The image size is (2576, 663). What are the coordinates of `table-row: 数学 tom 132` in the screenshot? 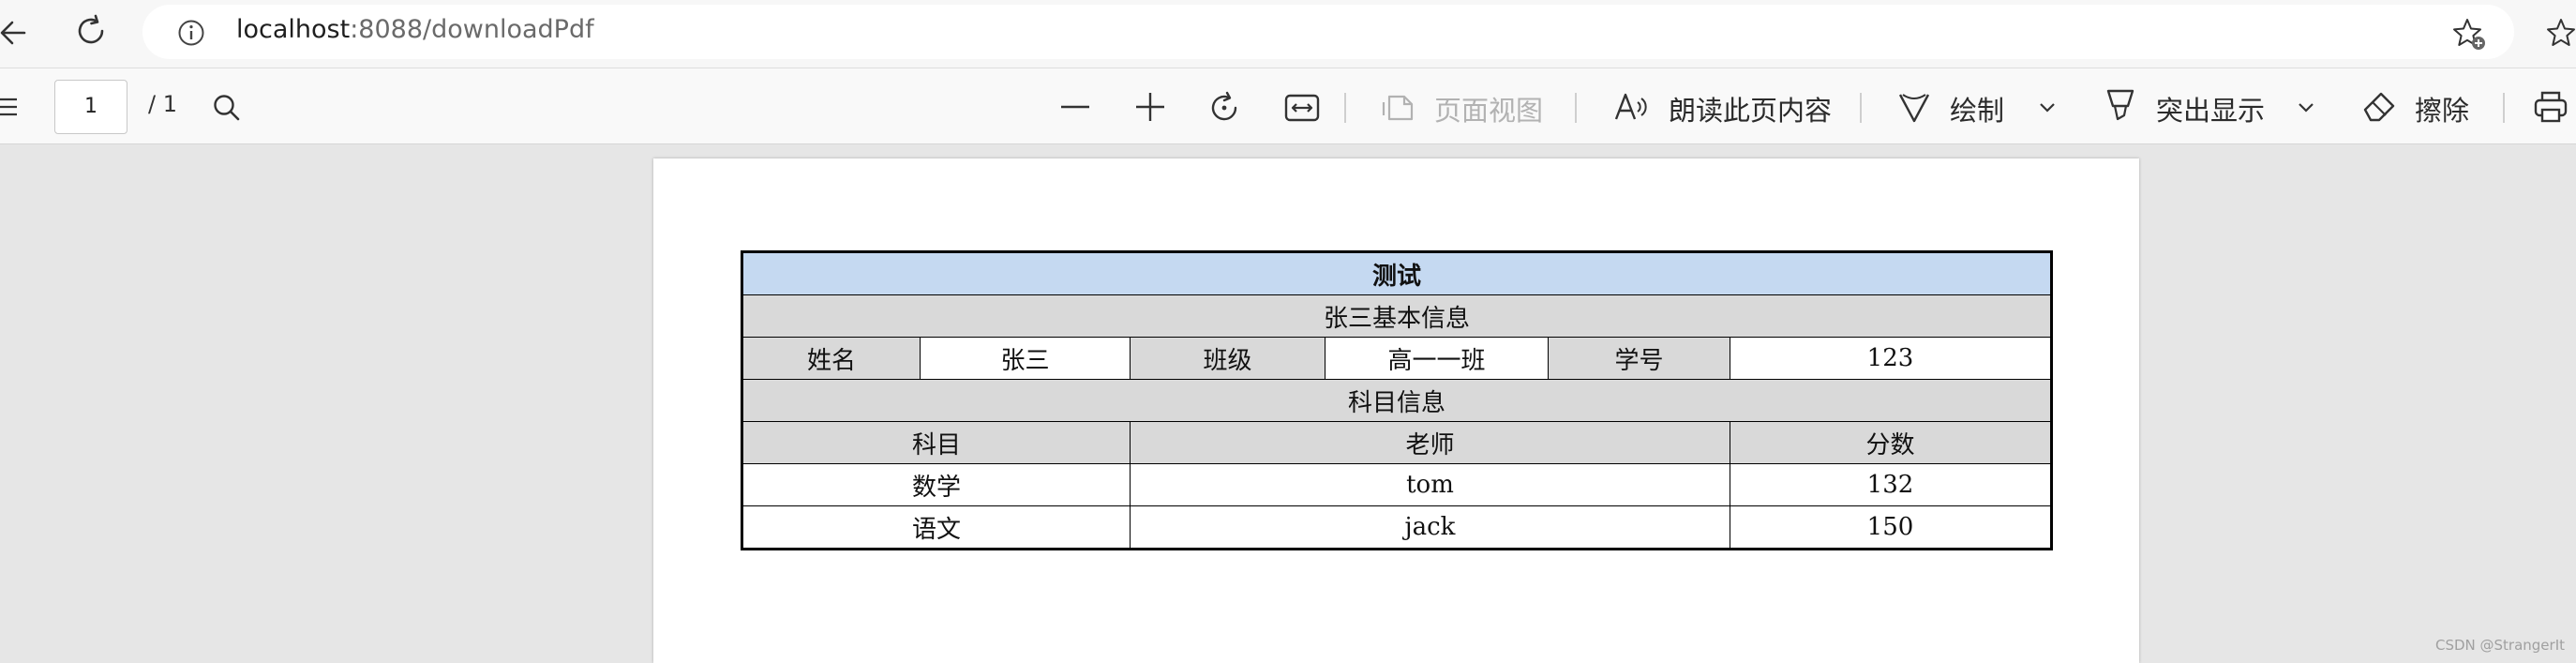 It's located at (1396, 484).